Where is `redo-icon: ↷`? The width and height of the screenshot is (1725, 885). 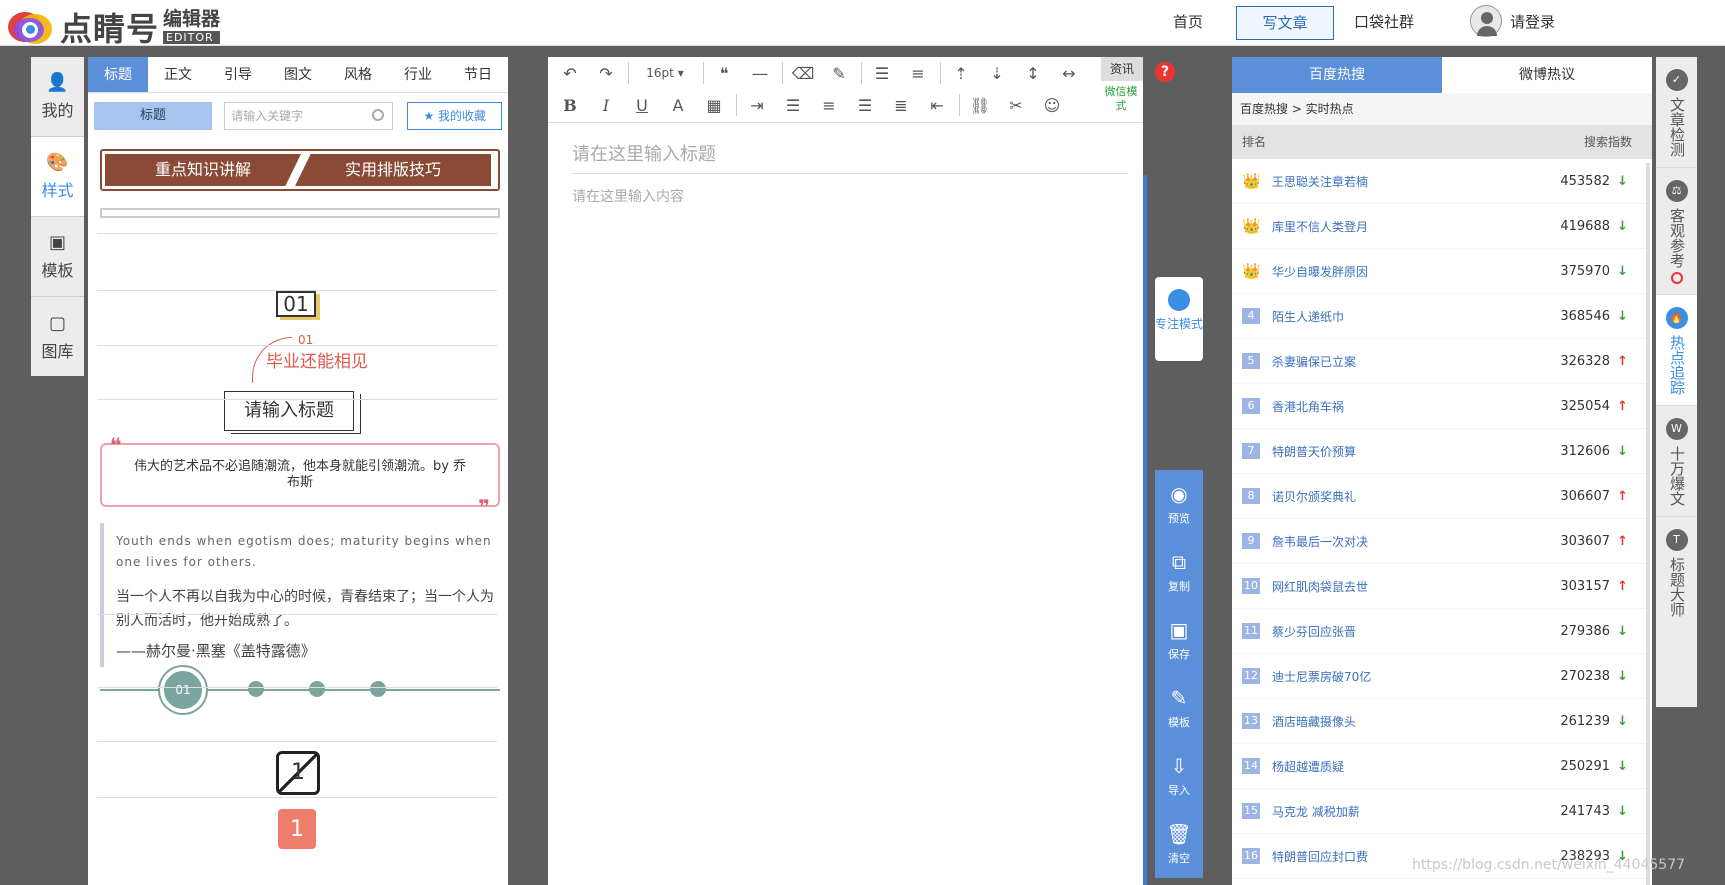 redo-icon: ↷ is located at coordinates (606, 73).